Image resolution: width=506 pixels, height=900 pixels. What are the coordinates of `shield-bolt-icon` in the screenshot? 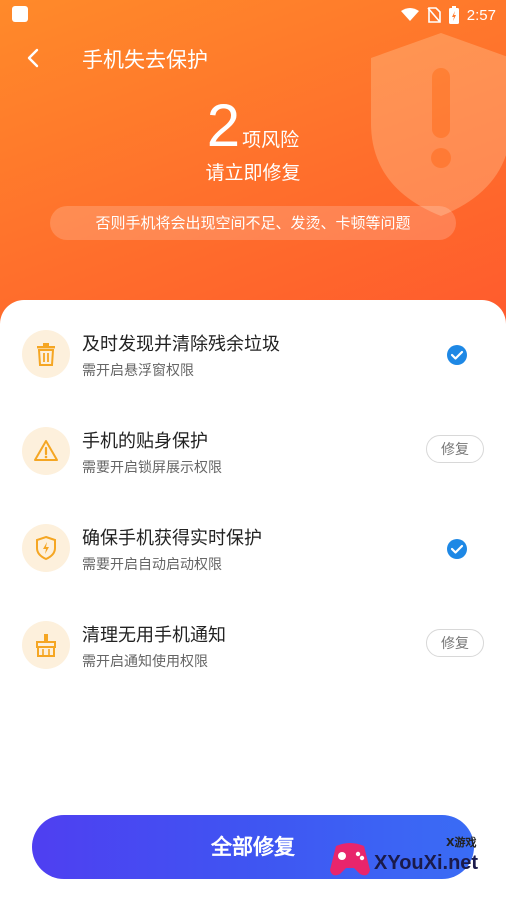 It's located at (46, 548).